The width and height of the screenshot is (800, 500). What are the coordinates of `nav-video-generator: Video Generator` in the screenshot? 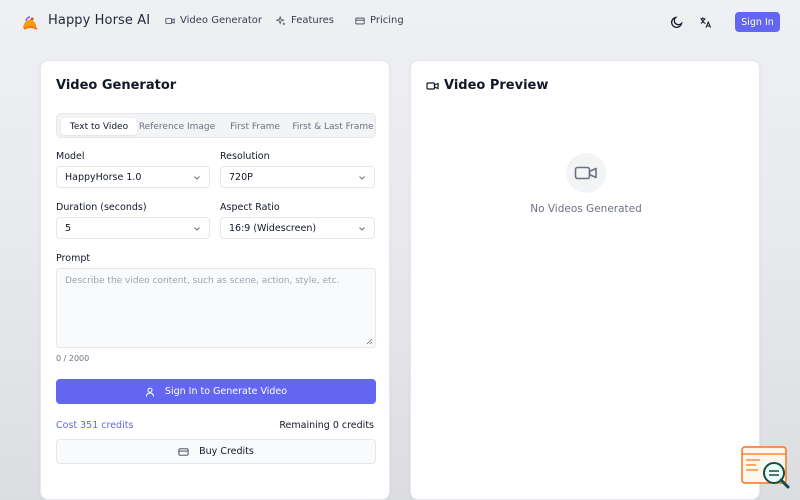 It's located at (213, 20).